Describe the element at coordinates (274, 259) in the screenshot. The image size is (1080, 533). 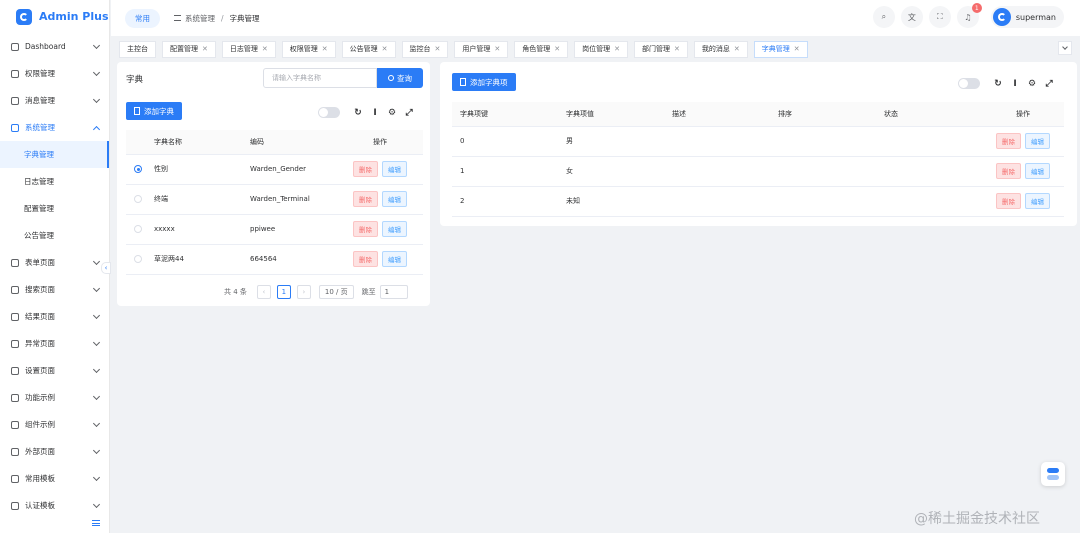
I see `table-row: 草泥两44 664564 删除 编辑` at that location.